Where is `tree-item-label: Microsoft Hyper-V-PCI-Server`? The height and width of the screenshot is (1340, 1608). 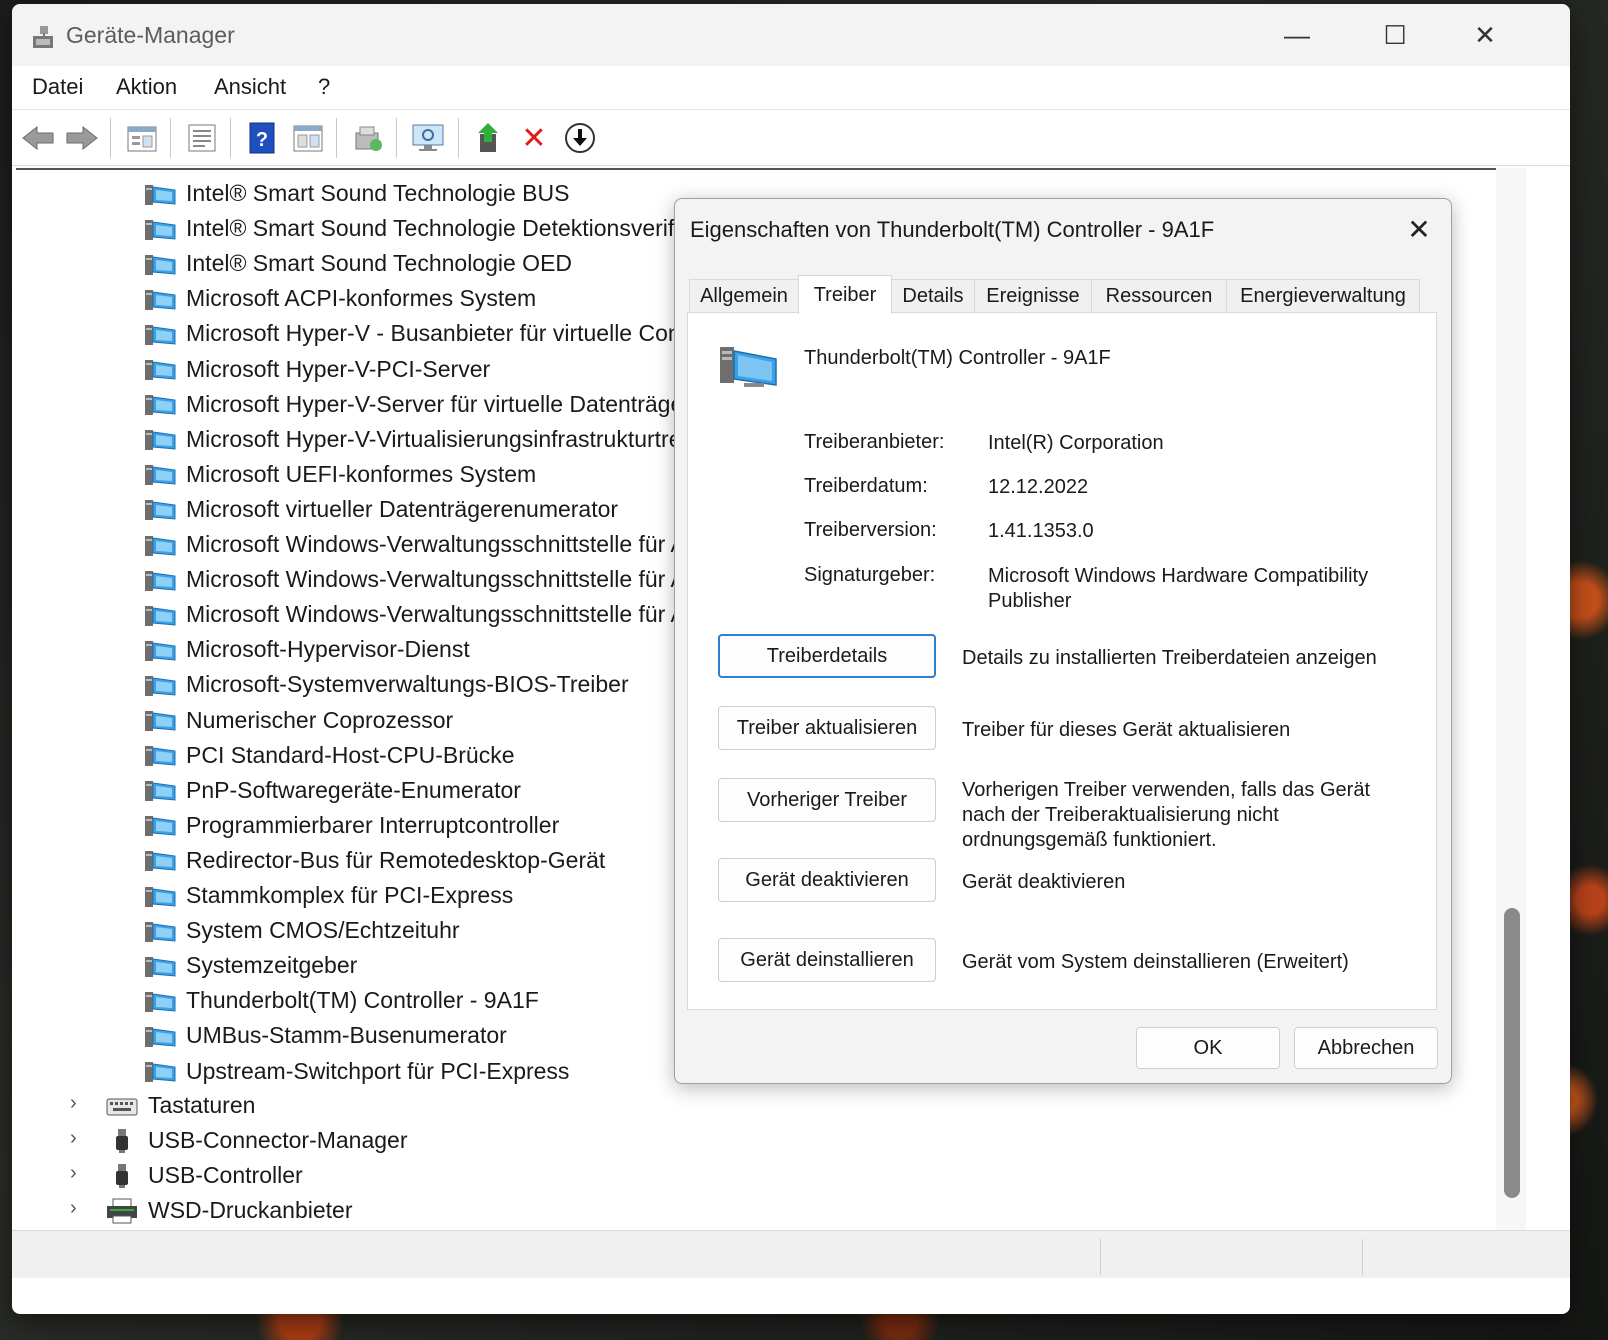
tree-item-label: Microsoft Hyper-V-PCI-Server is located at coordinates (338, 368).